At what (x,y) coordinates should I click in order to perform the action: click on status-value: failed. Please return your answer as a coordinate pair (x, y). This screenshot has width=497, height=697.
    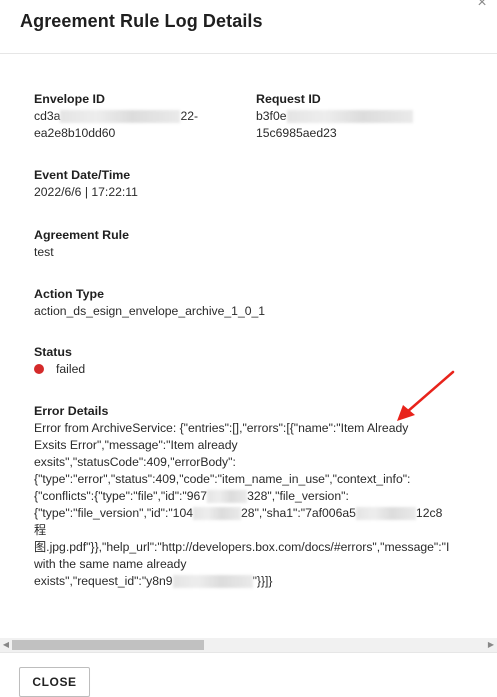
    Looking at the image, I should click on (59, 369).